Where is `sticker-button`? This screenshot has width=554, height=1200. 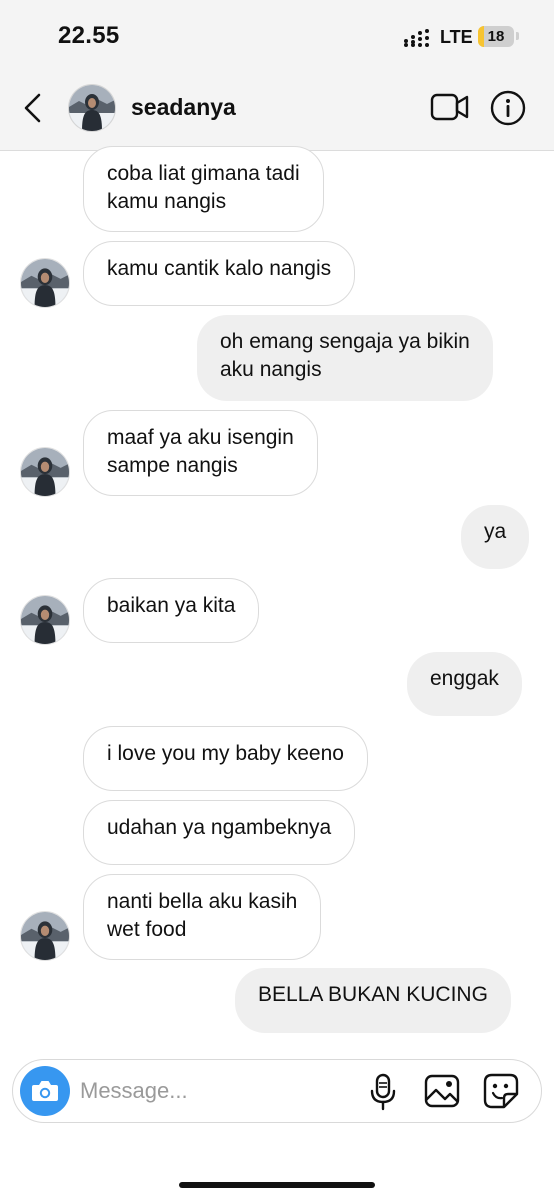 sticker-button is located at coordinates (501, 1091).